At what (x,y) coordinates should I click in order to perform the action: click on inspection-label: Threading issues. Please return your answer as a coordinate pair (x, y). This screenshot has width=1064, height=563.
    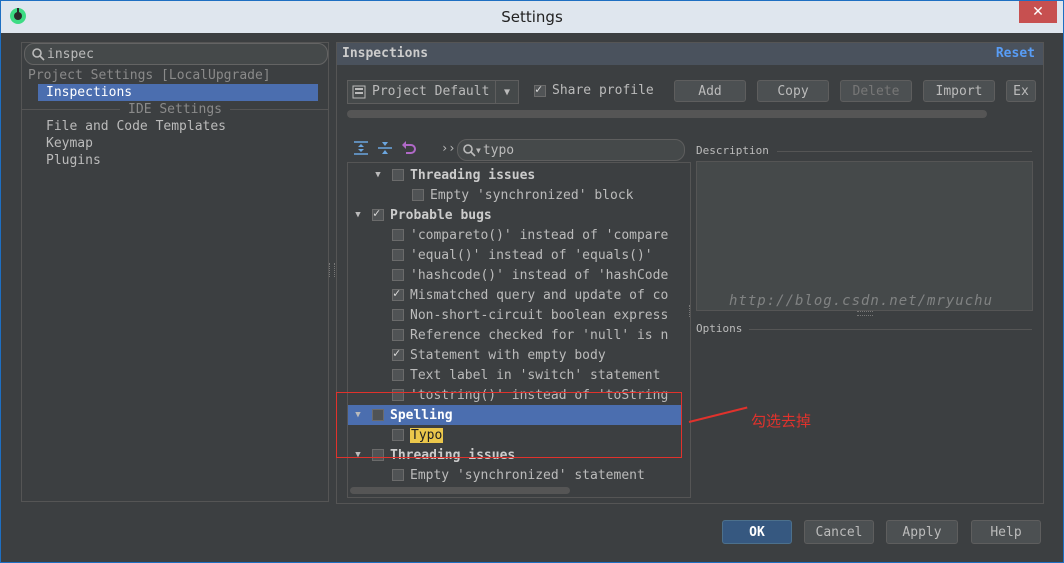
    Looking at the image, I should click on (473, 175).